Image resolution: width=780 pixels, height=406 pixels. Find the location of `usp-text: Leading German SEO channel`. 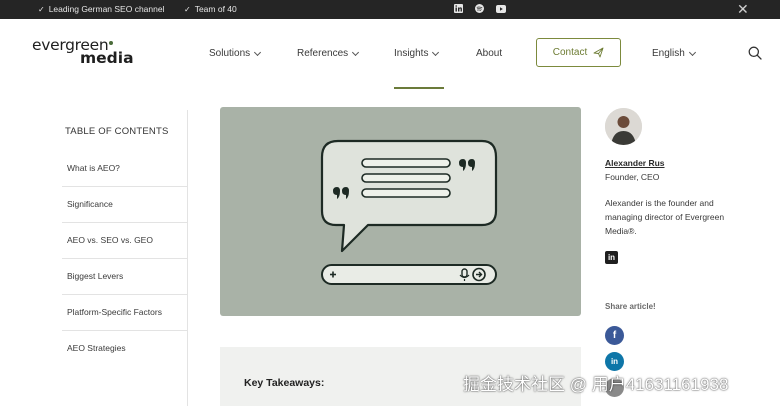

usp-text: Leading German SEO channel is located at coordinates (106, 9).